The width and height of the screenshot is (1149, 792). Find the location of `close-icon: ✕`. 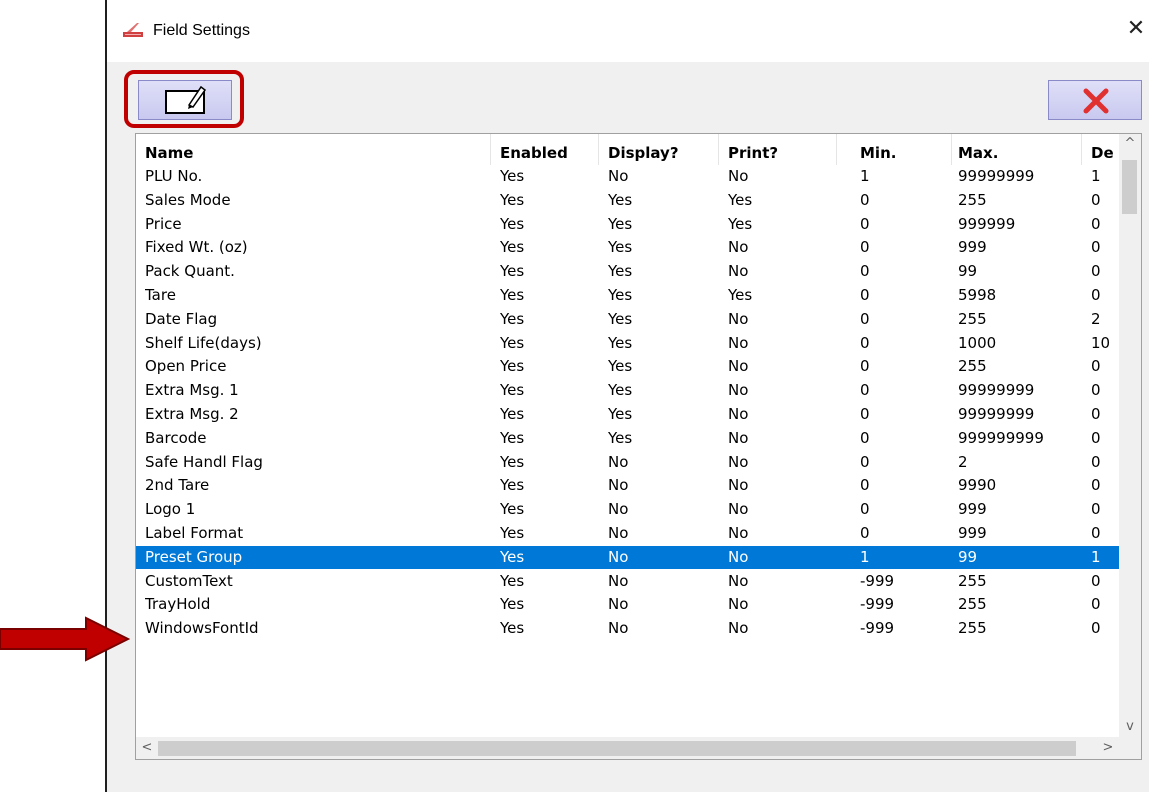

close-icon: ✕ is located at coordinates (1135, 29).